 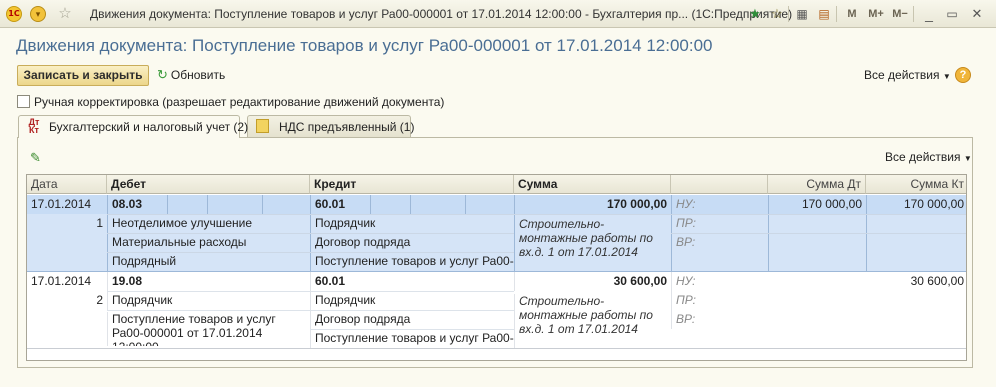 I want to click on row1-date: 17.01.2014, so click(x=67, y=204).